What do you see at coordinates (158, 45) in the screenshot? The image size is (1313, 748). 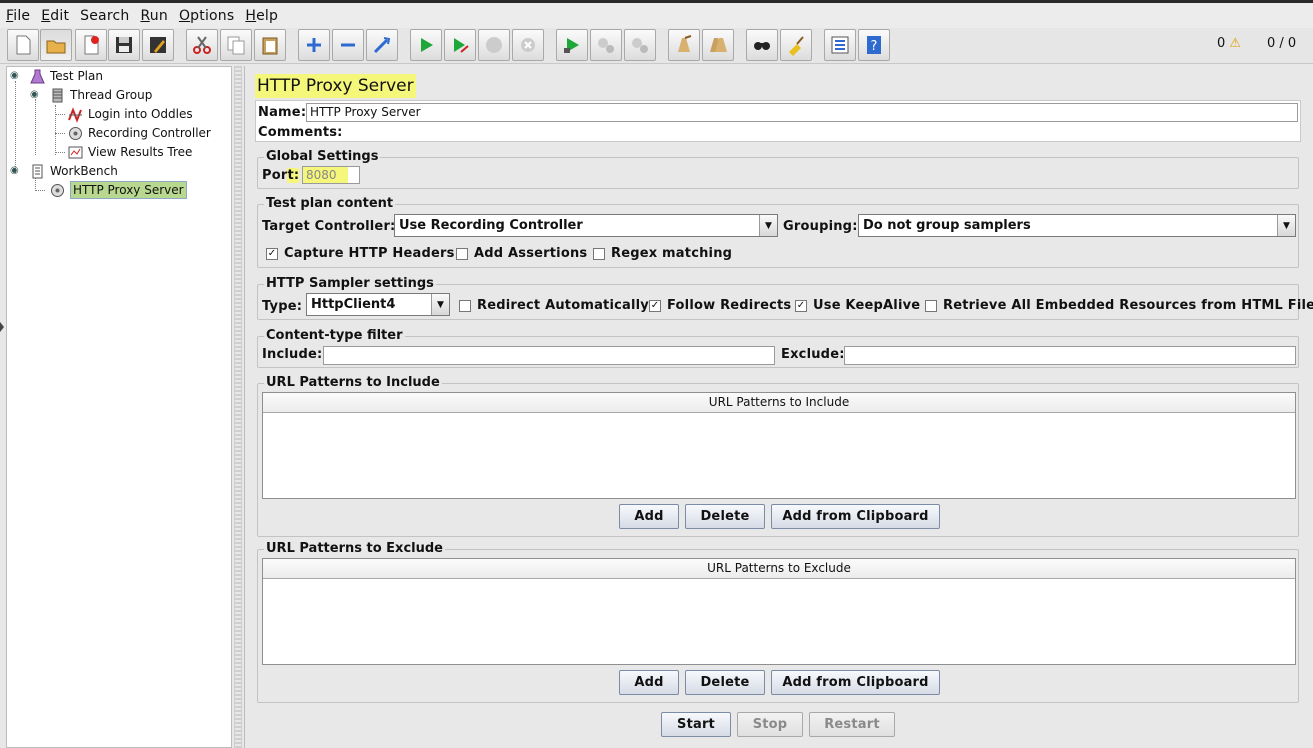 I see `save-as-button` at bounding box center [158, 45].